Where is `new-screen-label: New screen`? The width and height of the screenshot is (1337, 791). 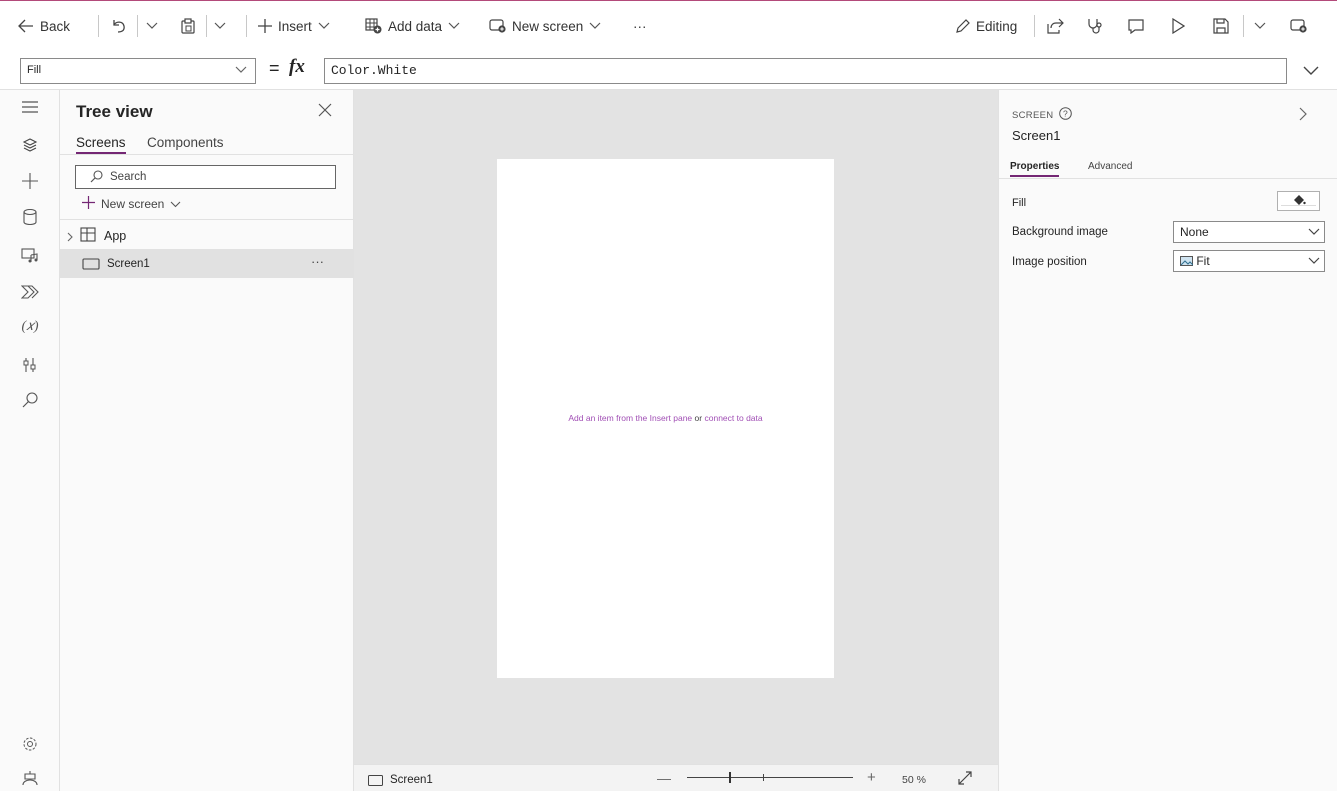 new-screen-label: New screen is located at coordinates (133, 204).